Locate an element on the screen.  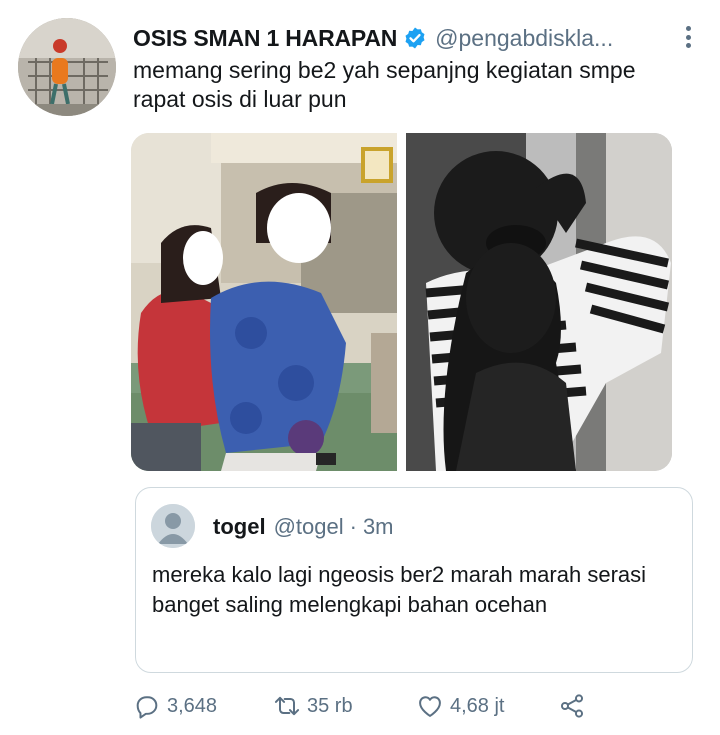
default-avatar-icon is located at coordinates (173, 526).